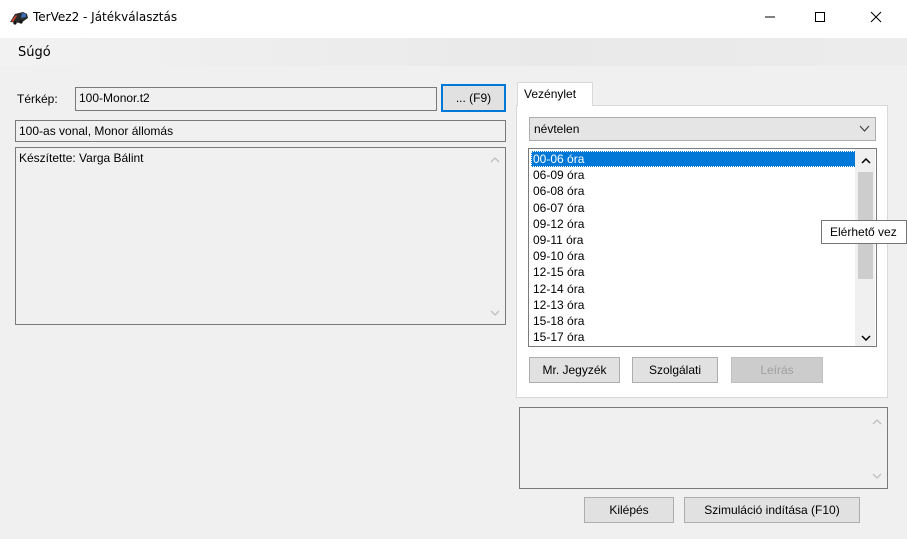 This screenshot has width=907, height=539. I want to click on jegyzek-button: Mr. Jegyzék, so click(574, 370).